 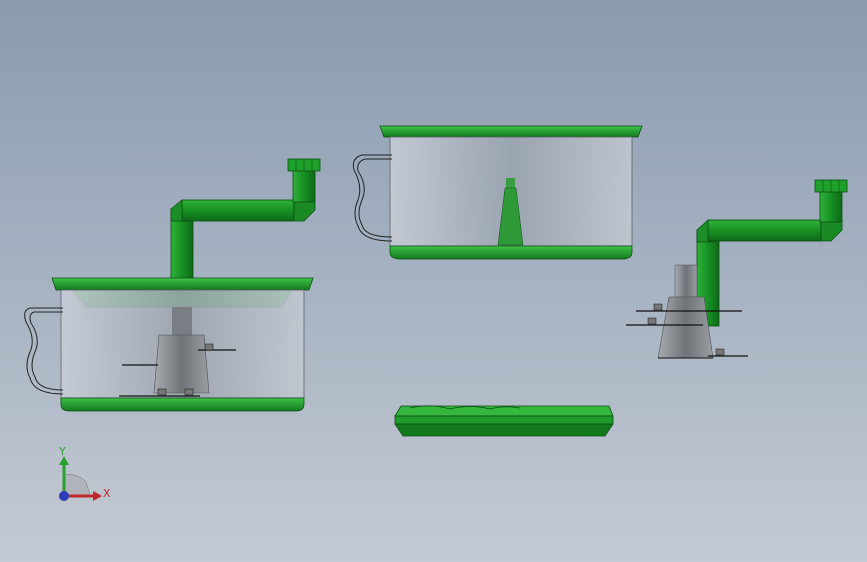 I want to click on right-cone, so click(x=685, y=327).